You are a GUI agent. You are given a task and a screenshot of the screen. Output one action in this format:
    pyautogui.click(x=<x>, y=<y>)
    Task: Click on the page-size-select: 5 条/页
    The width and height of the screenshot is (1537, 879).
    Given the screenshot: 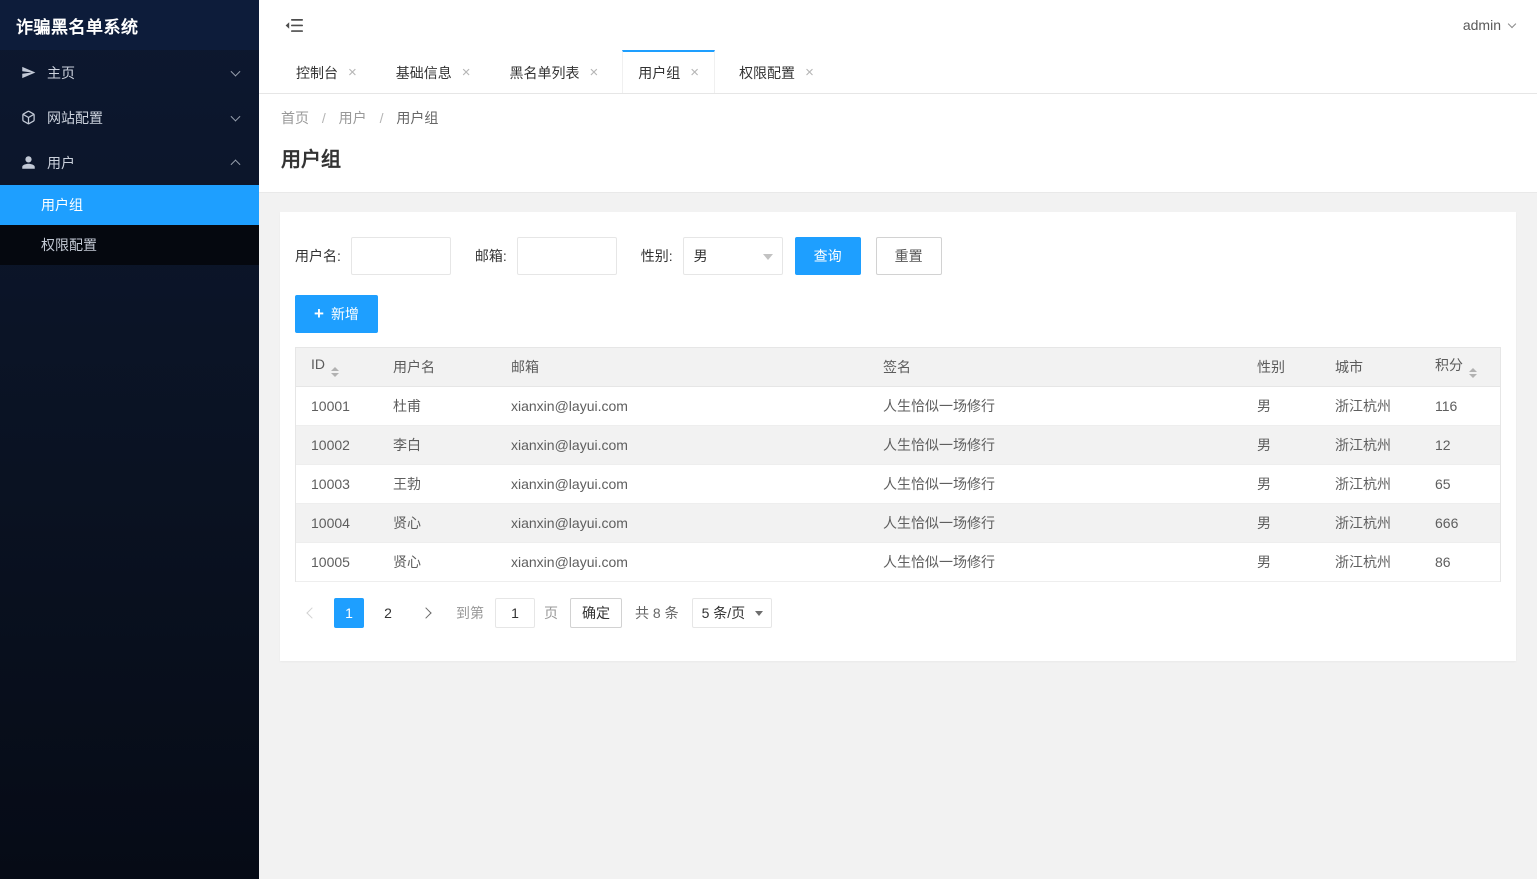 What is the action you would take?
    pyautogui.click(x=732, y=612)
    